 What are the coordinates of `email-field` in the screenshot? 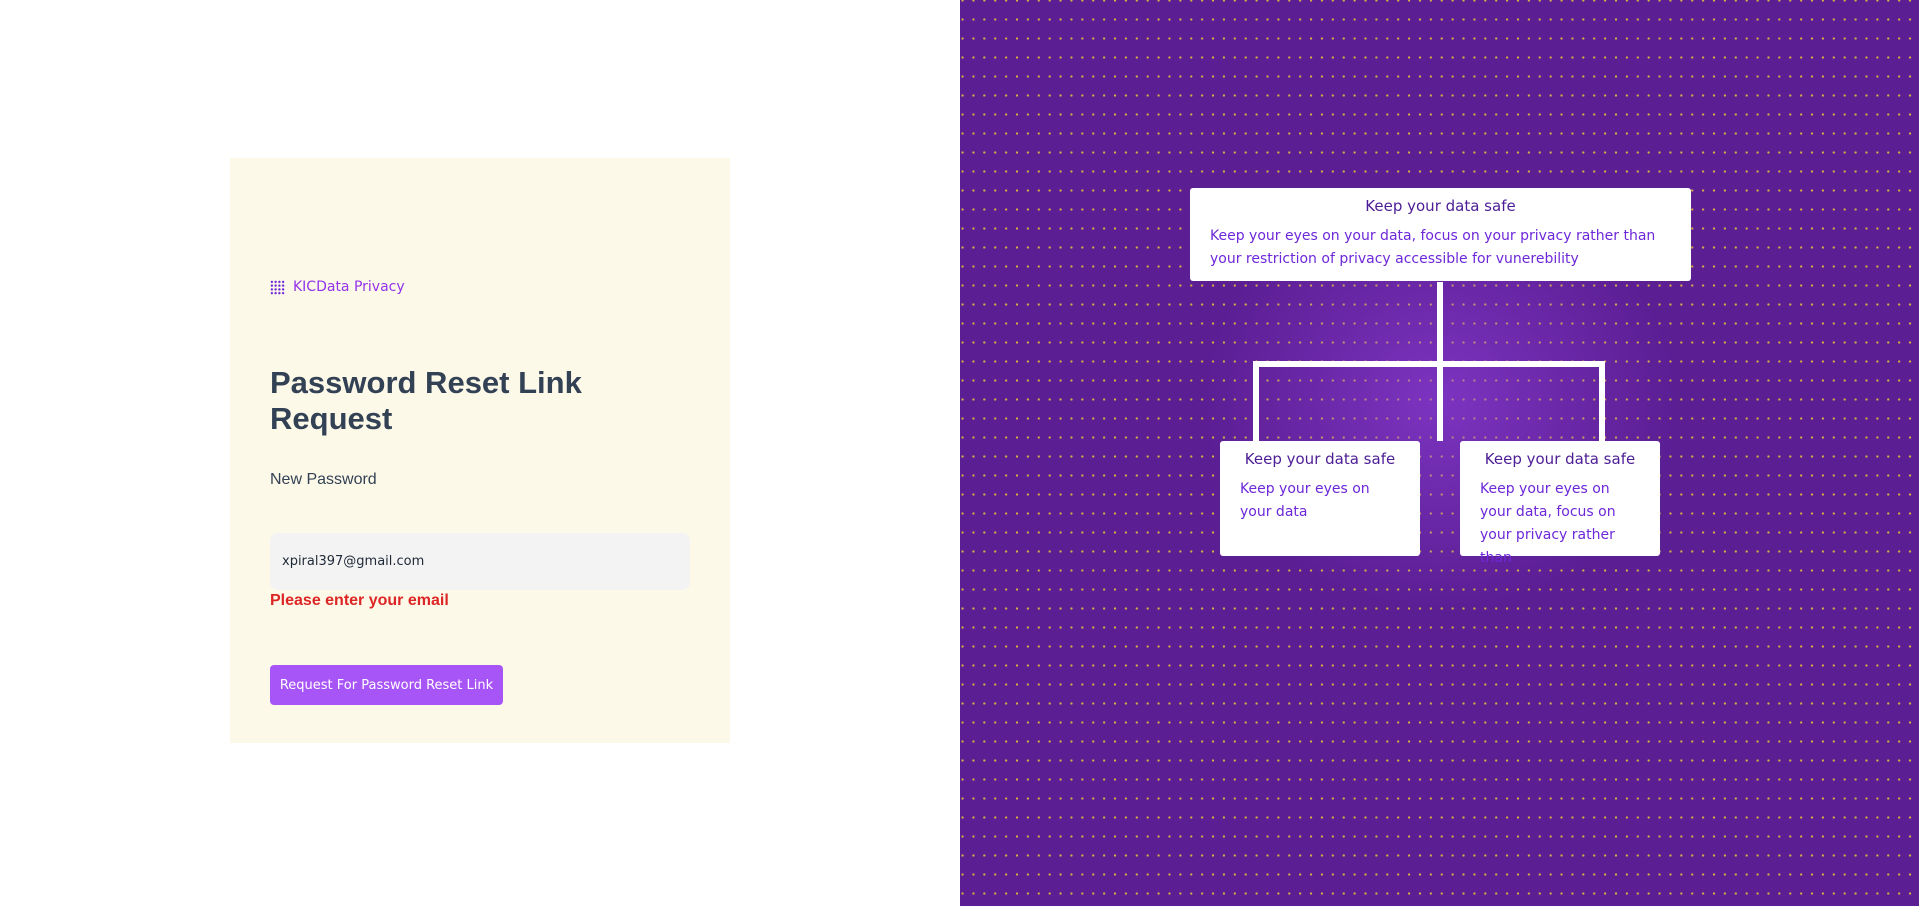 It's located at (480, 561).